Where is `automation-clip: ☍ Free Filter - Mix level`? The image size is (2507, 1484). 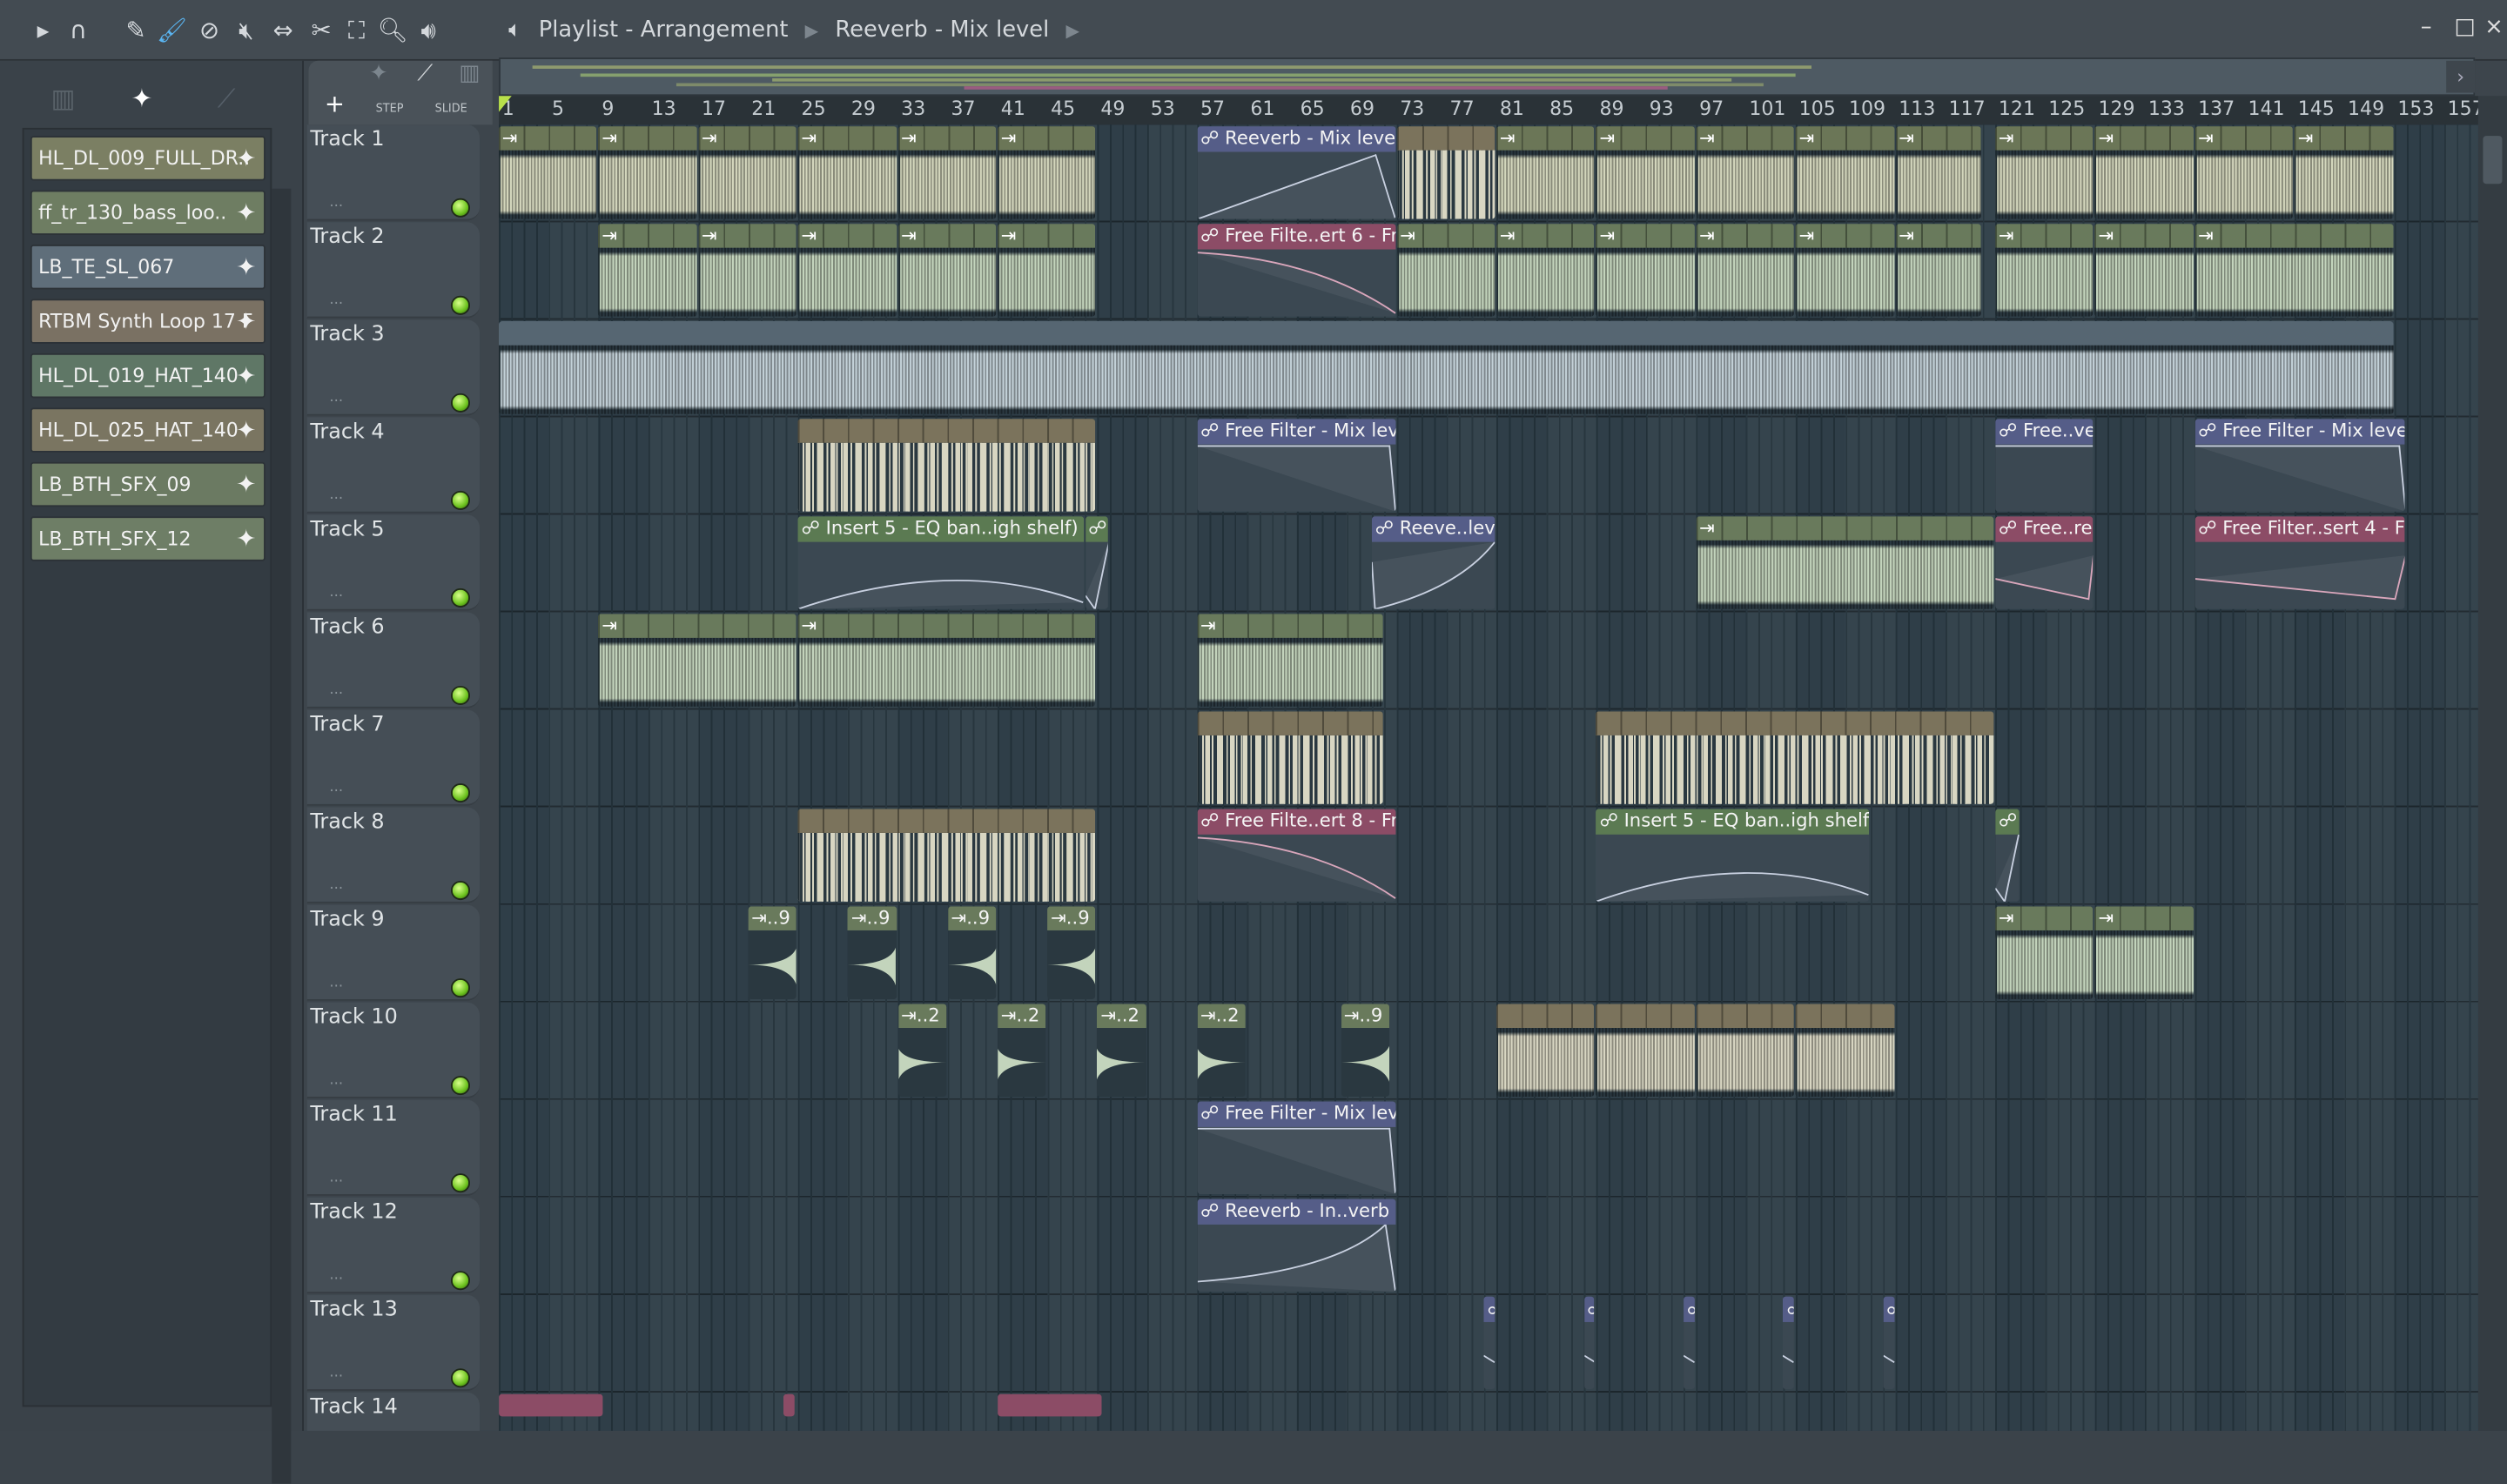
automation-clip: ☍ Free Filter - Mix level is located at coordinates (2300, 465).